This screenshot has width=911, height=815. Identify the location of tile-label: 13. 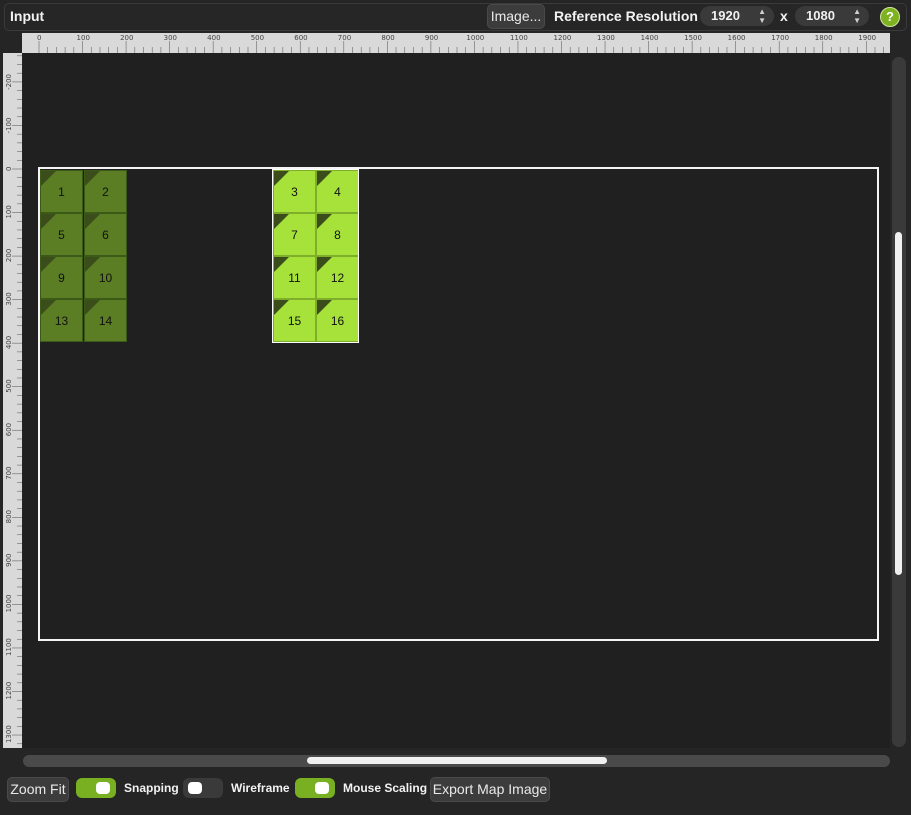
(61, 321).